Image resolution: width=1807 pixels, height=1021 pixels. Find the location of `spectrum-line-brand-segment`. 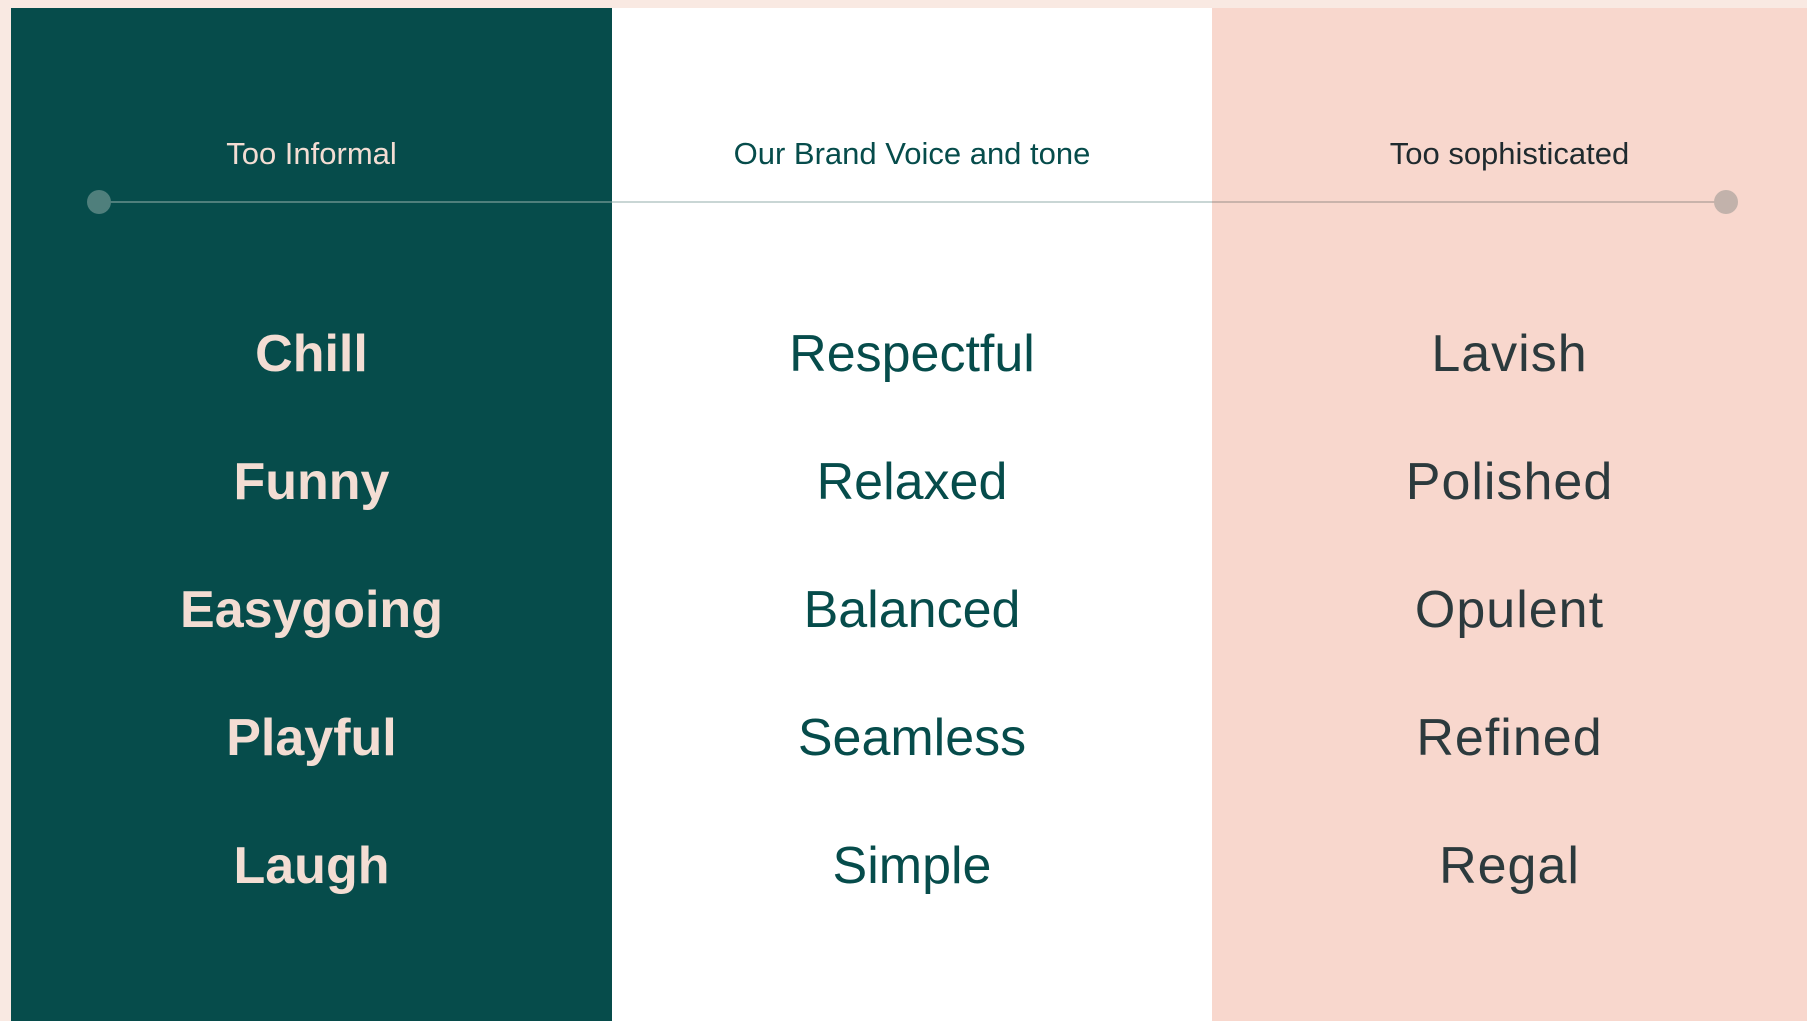

spectrum-line-brand-segment is located at coordinates (912, 202).